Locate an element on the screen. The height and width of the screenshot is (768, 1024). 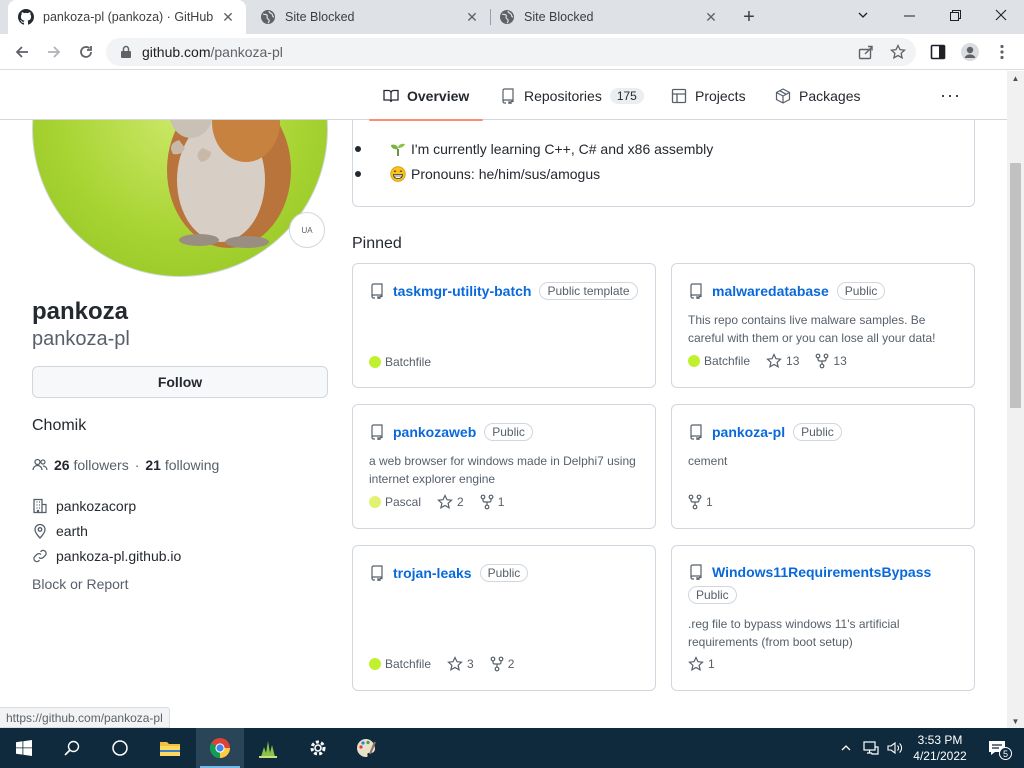
back-button is located at coordinates (22, 52).